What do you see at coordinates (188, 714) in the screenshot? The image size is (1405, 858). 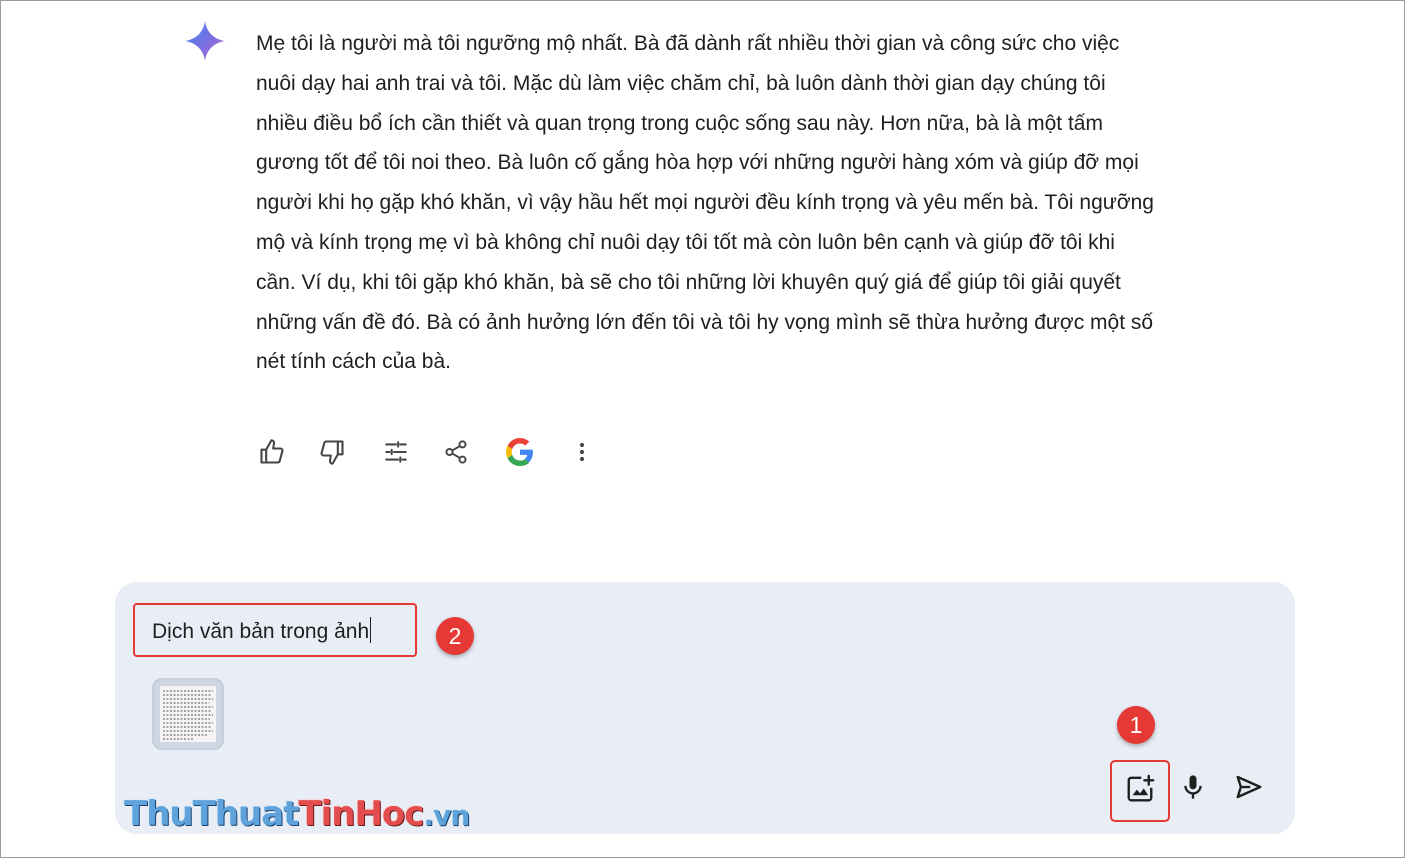 I see `attached-image-thumbnail` at bounding box center [188, 714].